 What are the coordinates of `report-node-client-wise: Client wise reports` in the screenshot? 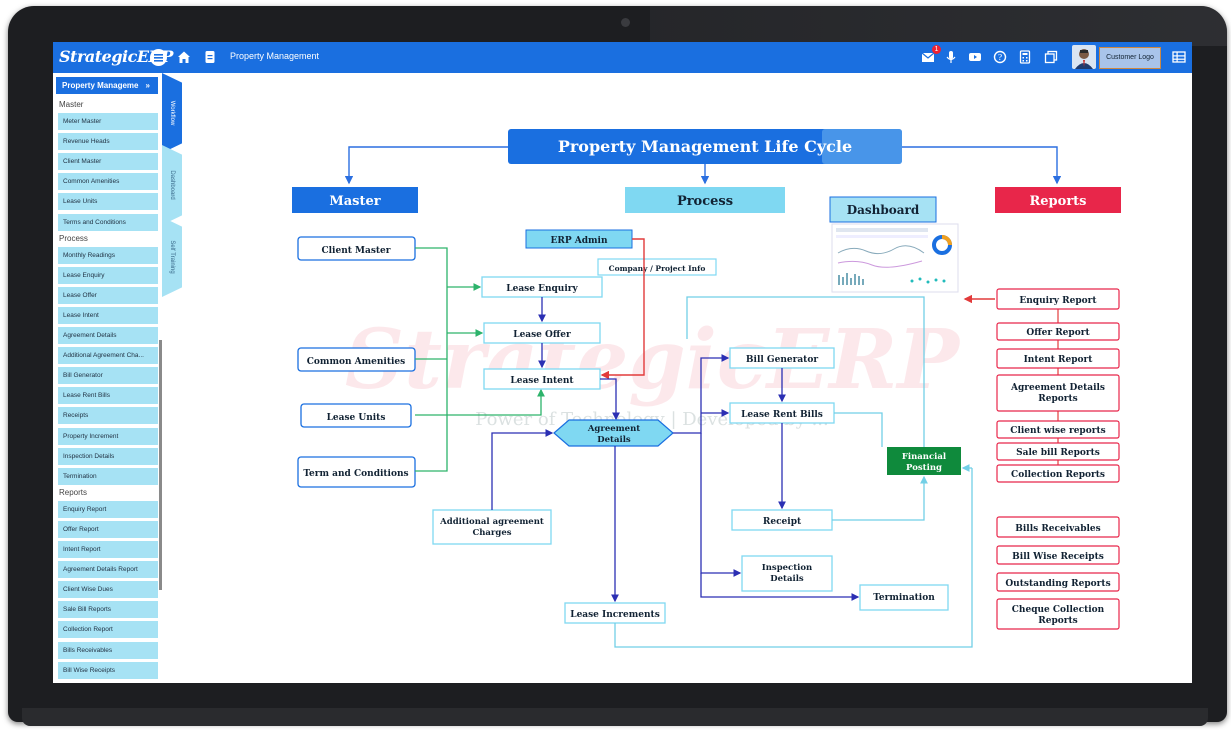 It's located at (1058, 429).